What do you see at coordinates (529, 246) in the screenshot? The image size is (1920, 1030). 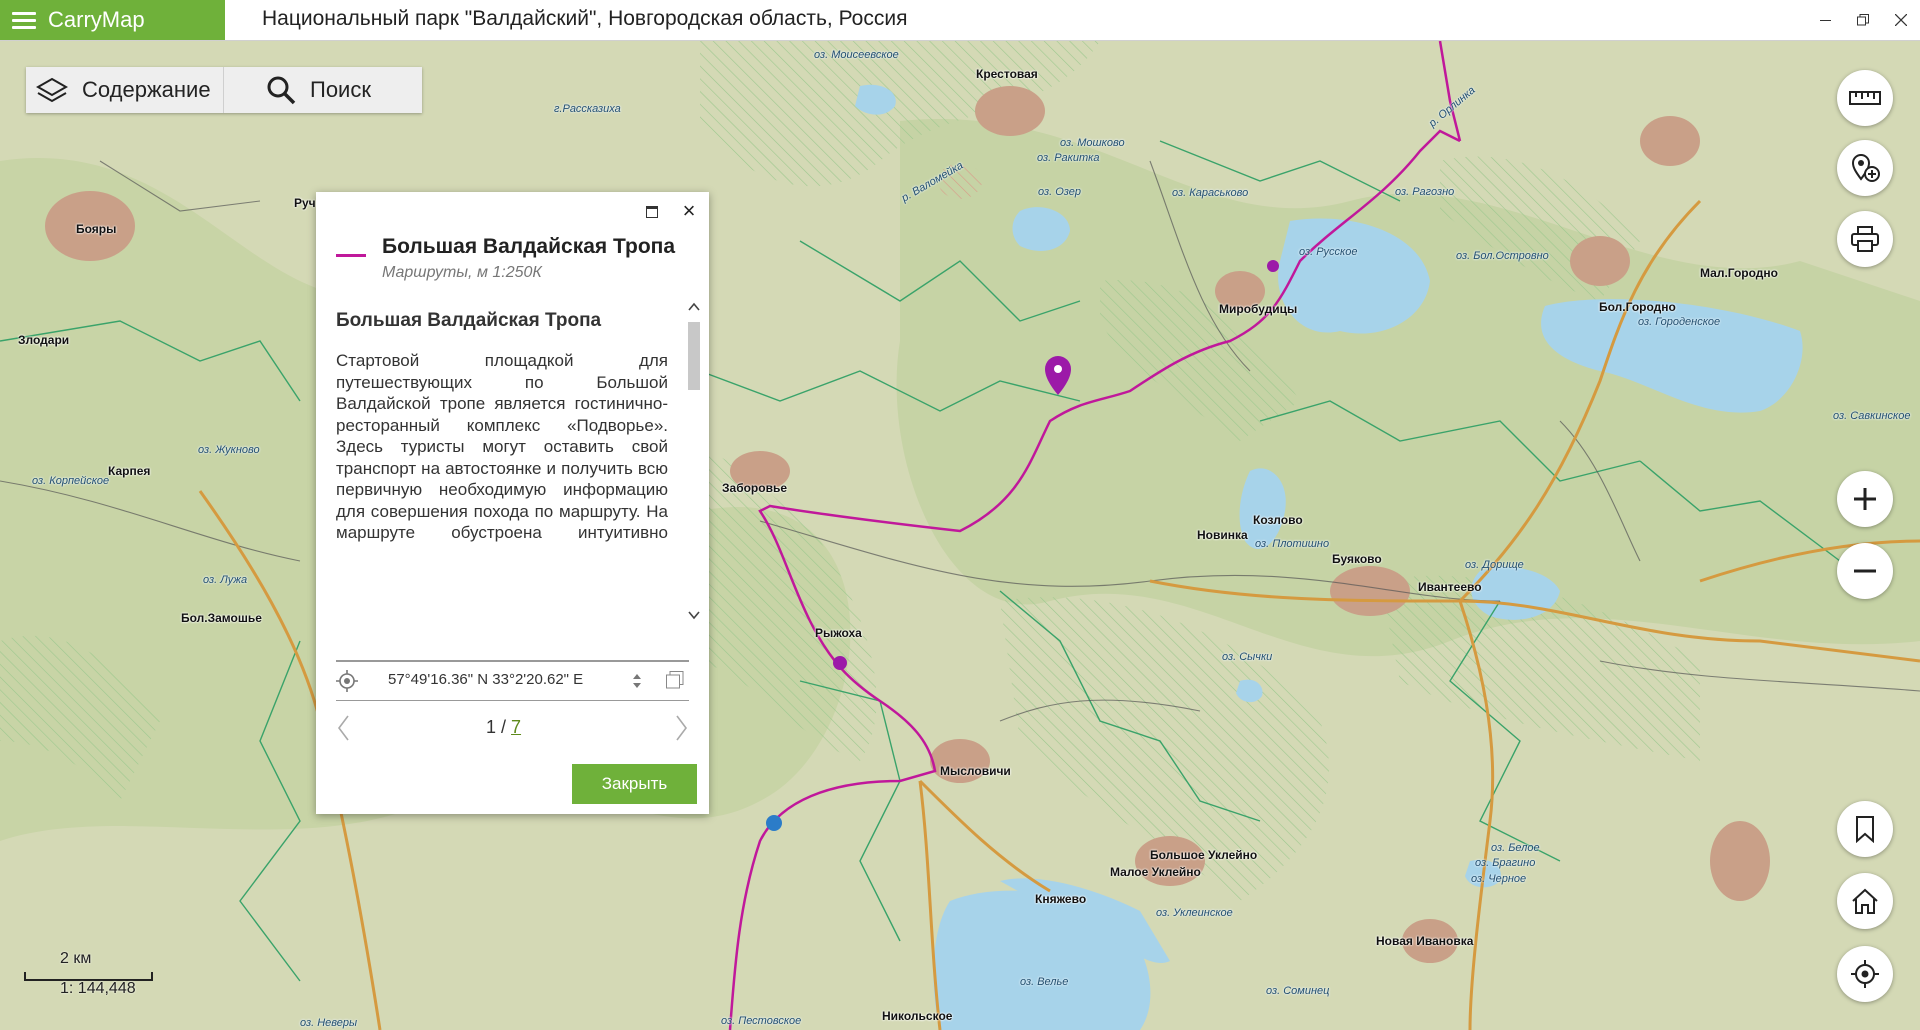 I see `popup-title: Большая Валдайская Тропа` at bounding box center [529, 246].